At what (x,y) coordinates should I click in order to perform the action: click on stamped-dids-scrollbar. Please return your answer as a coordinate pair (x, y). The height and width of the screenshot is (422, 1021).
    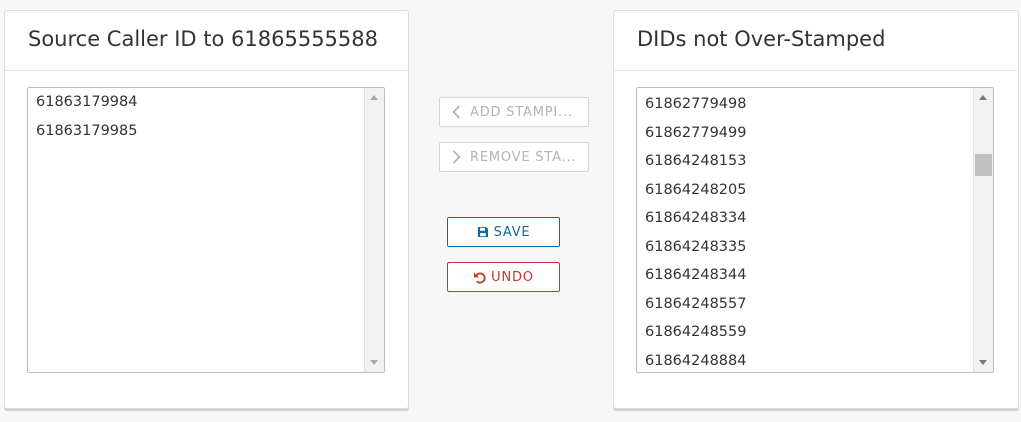
    Looking at the image, I should click on (374, 230).